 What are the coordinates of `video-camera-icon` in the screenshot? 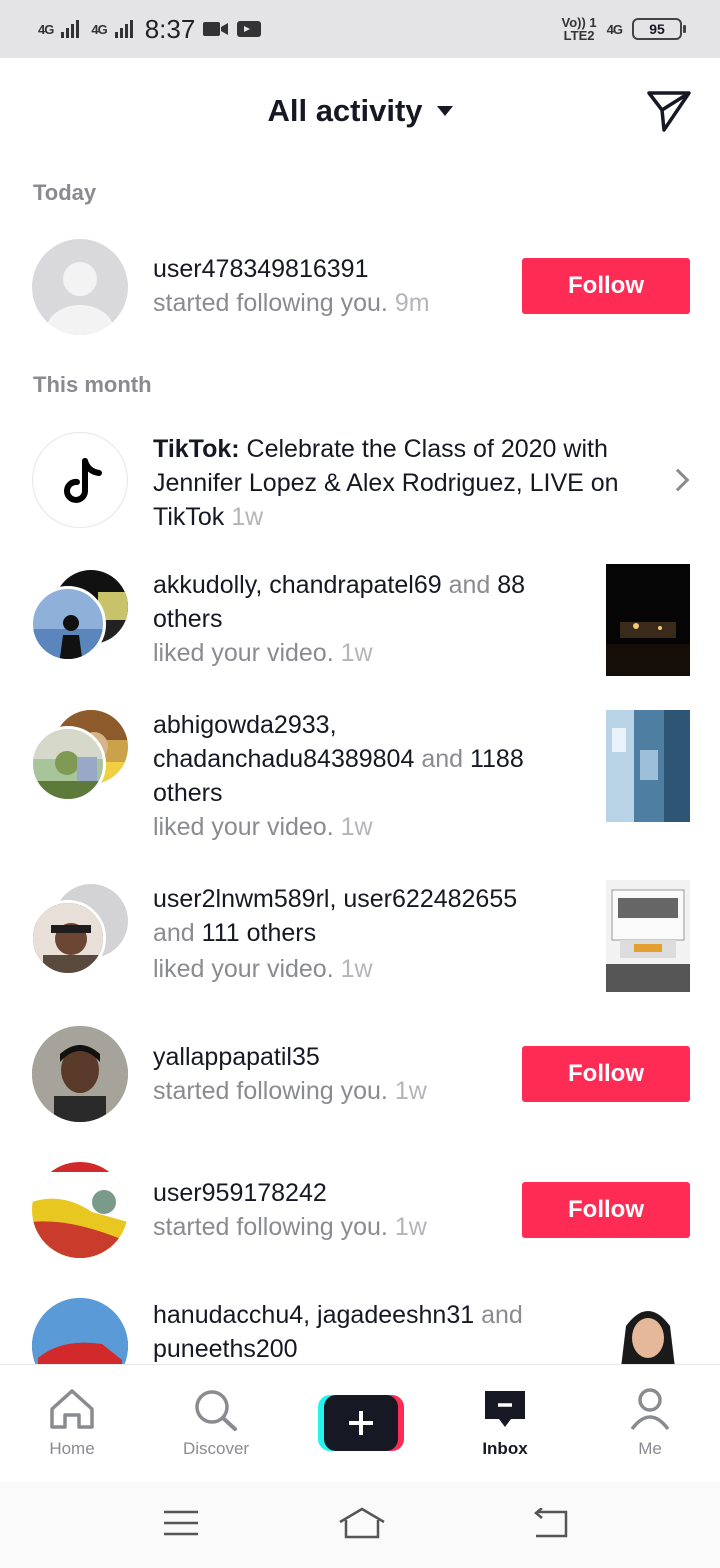 It's located at (216, 29).